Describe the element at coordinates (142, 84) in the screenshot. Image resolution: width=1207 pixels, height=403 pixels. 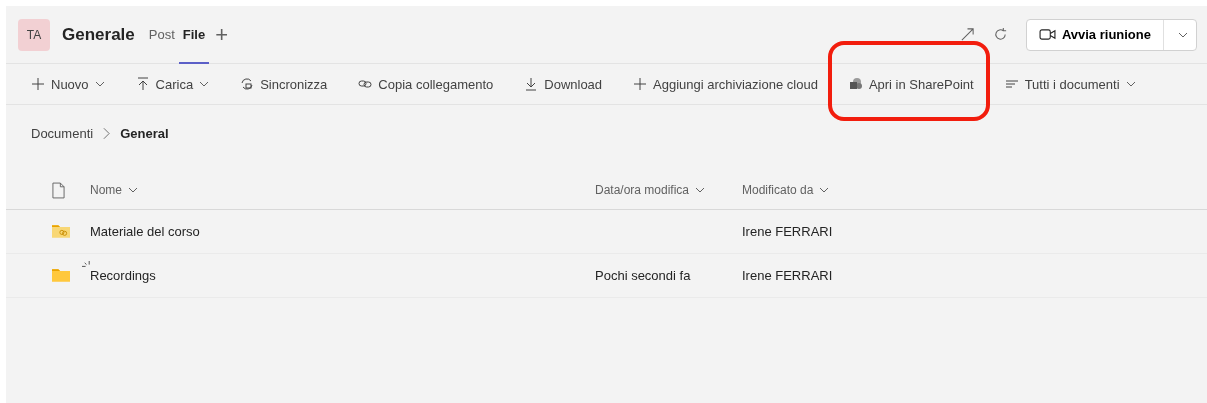
I see `upload-icon` at that location.